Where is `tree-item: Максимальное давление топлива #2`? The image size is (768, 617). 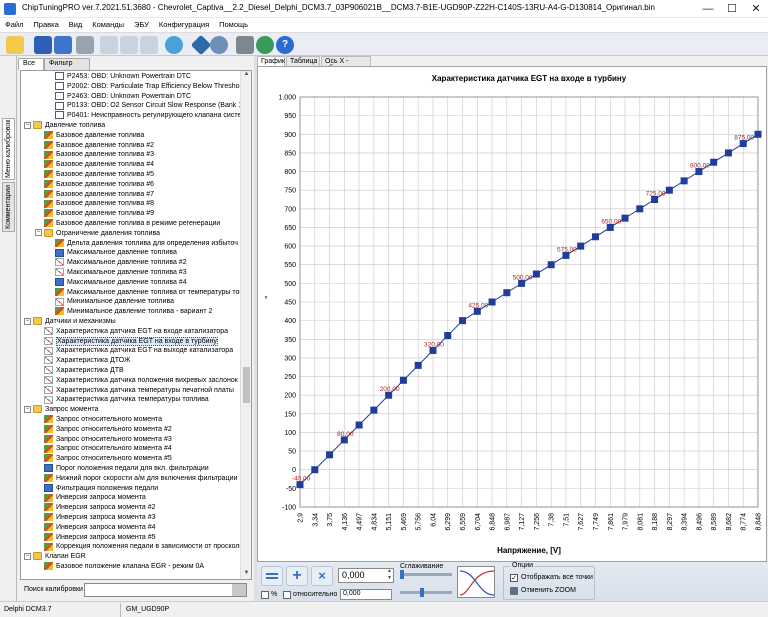 tree-item: Максимальное давление топлива #2 is located at coordinates (121, 263).